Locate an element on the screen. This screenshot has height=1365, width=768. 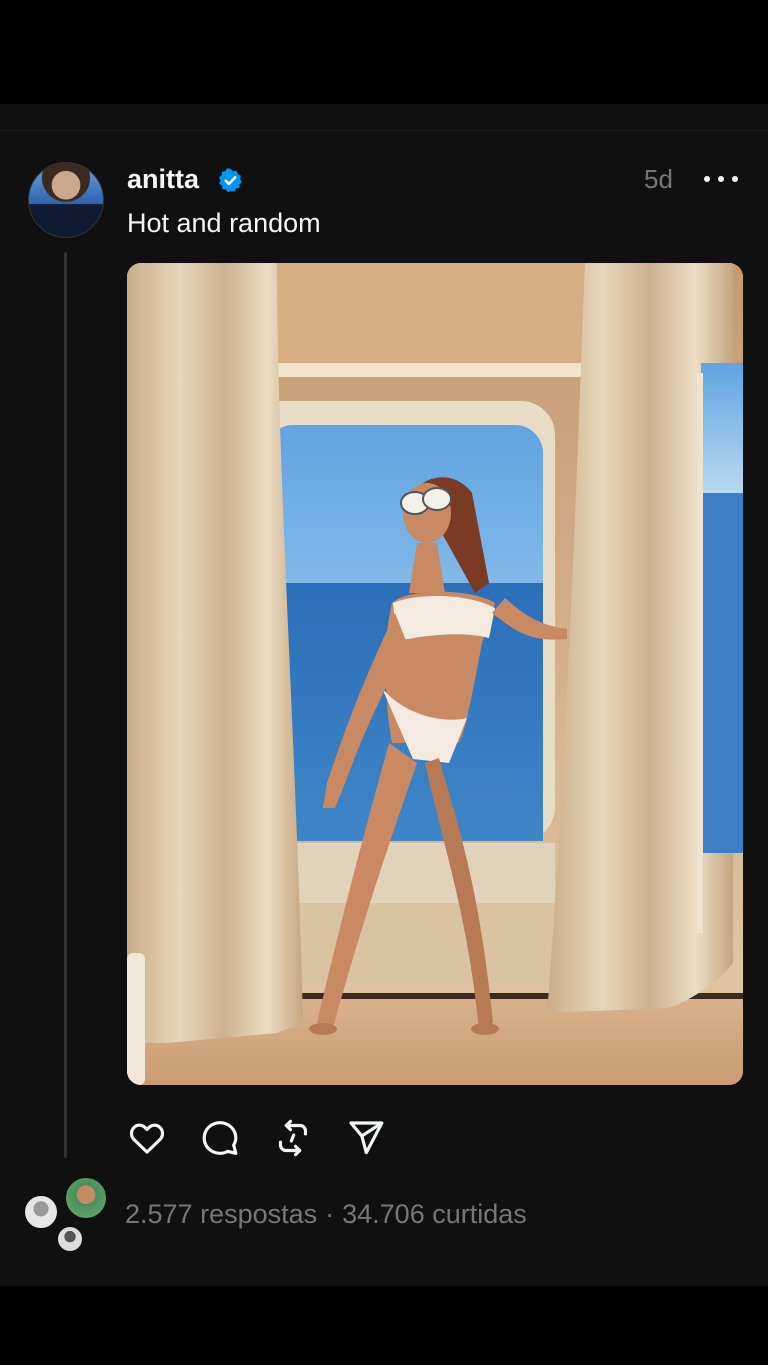
post-time: 5d is located at coordinates (658, 179).